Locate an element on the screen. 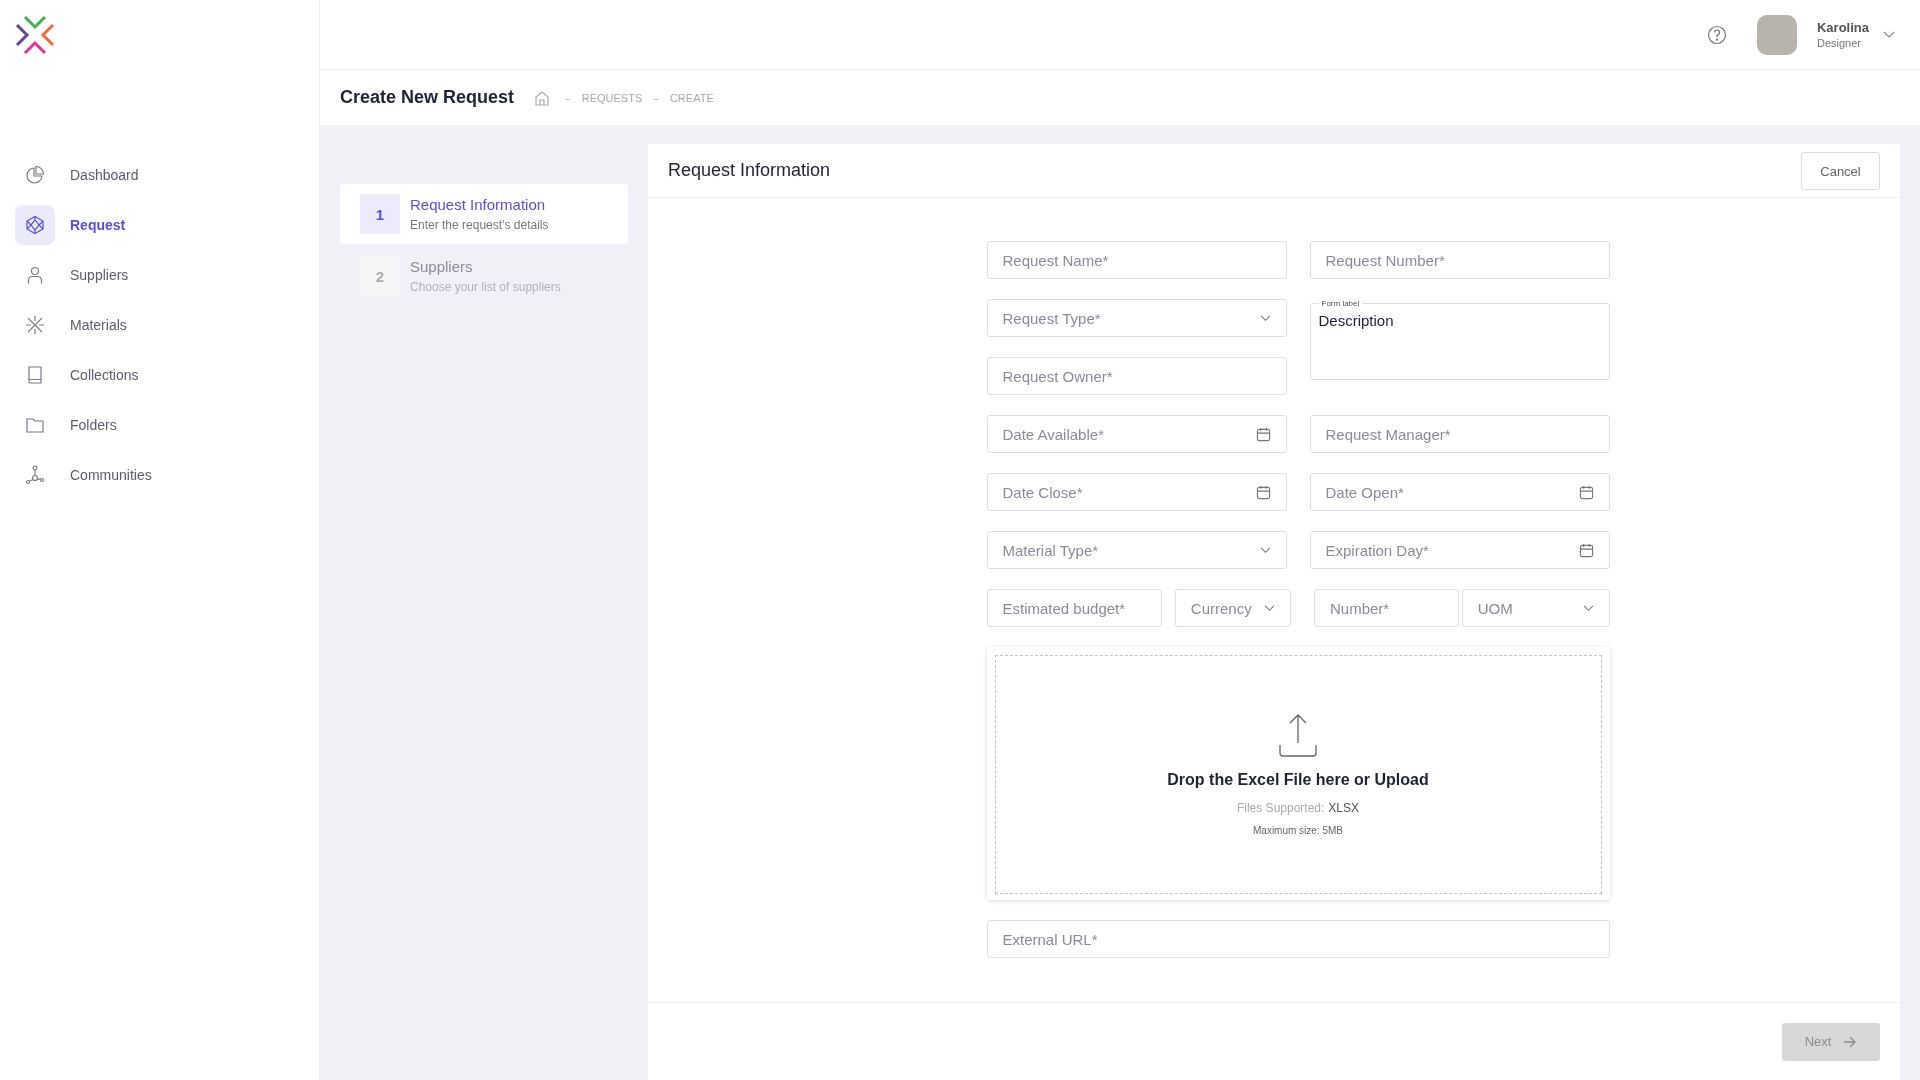 This screenshot has width=1920, height=1080. sidebar-item: Dashboard is located at coordinates (125, 175).